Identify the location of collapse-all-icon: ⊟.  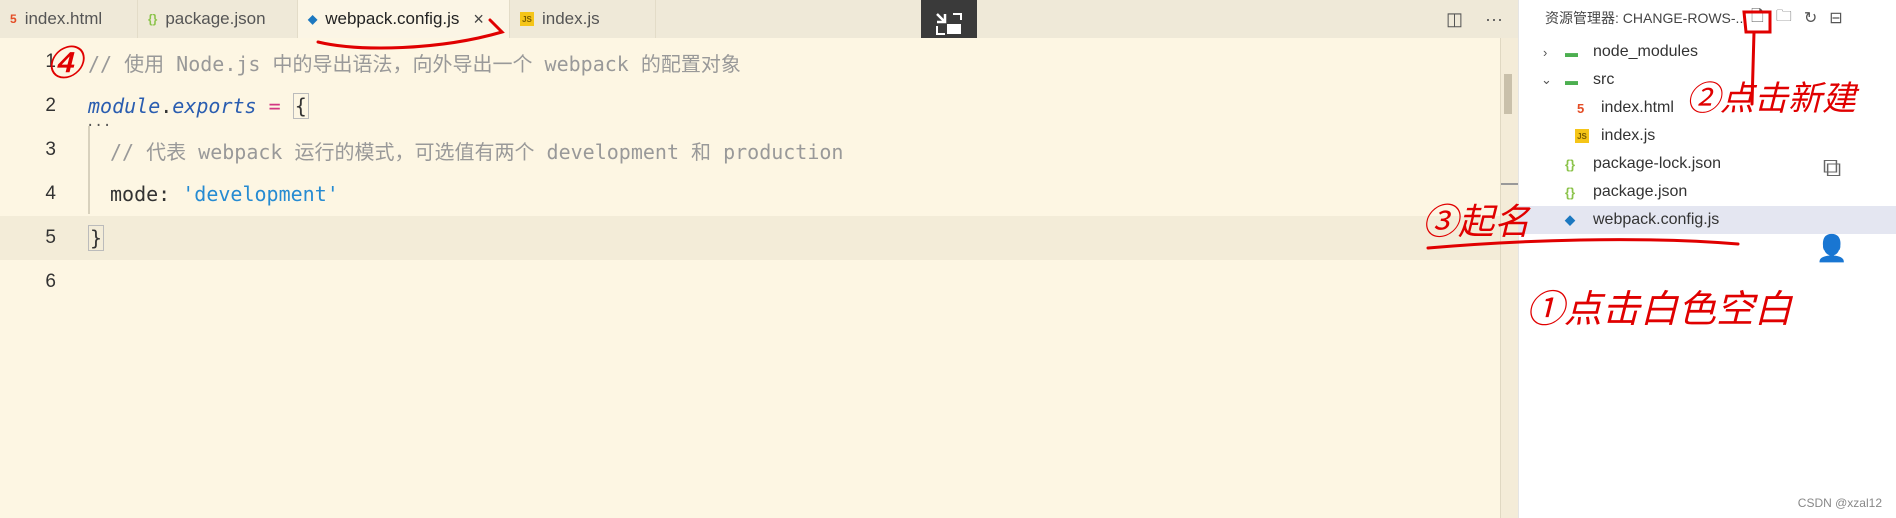
(1835, 18).